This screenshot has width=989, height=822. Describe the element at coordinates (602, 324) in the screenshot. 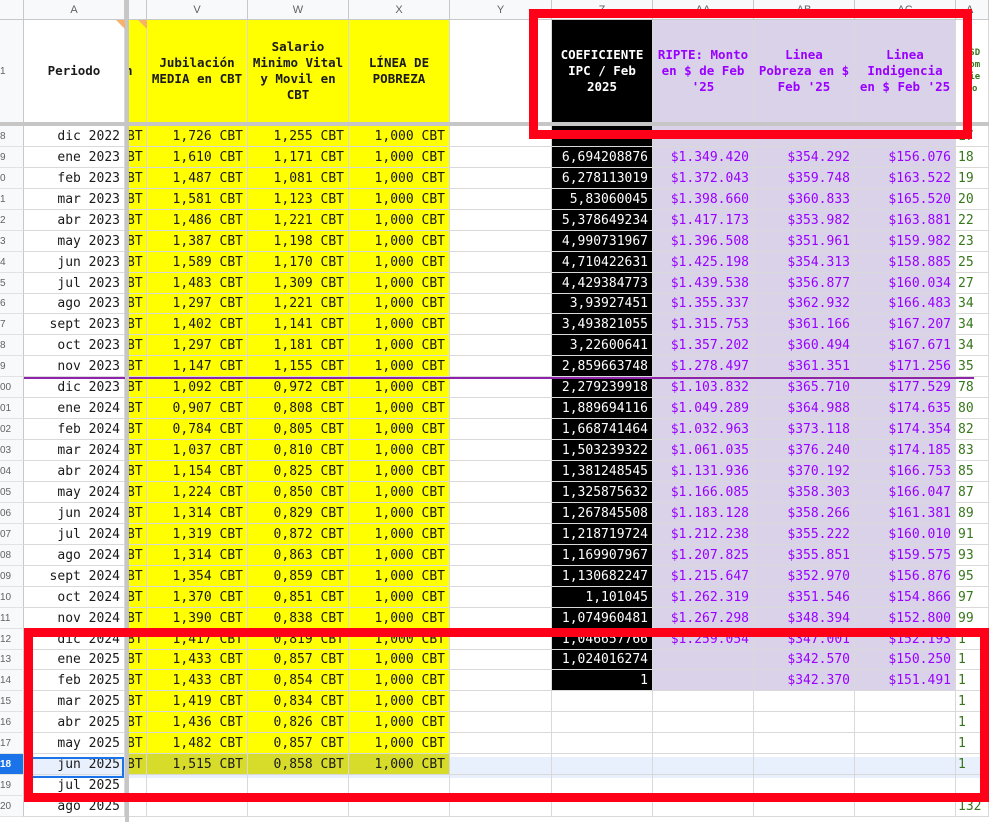

I see `cell-z: 3,493821055` at that location.